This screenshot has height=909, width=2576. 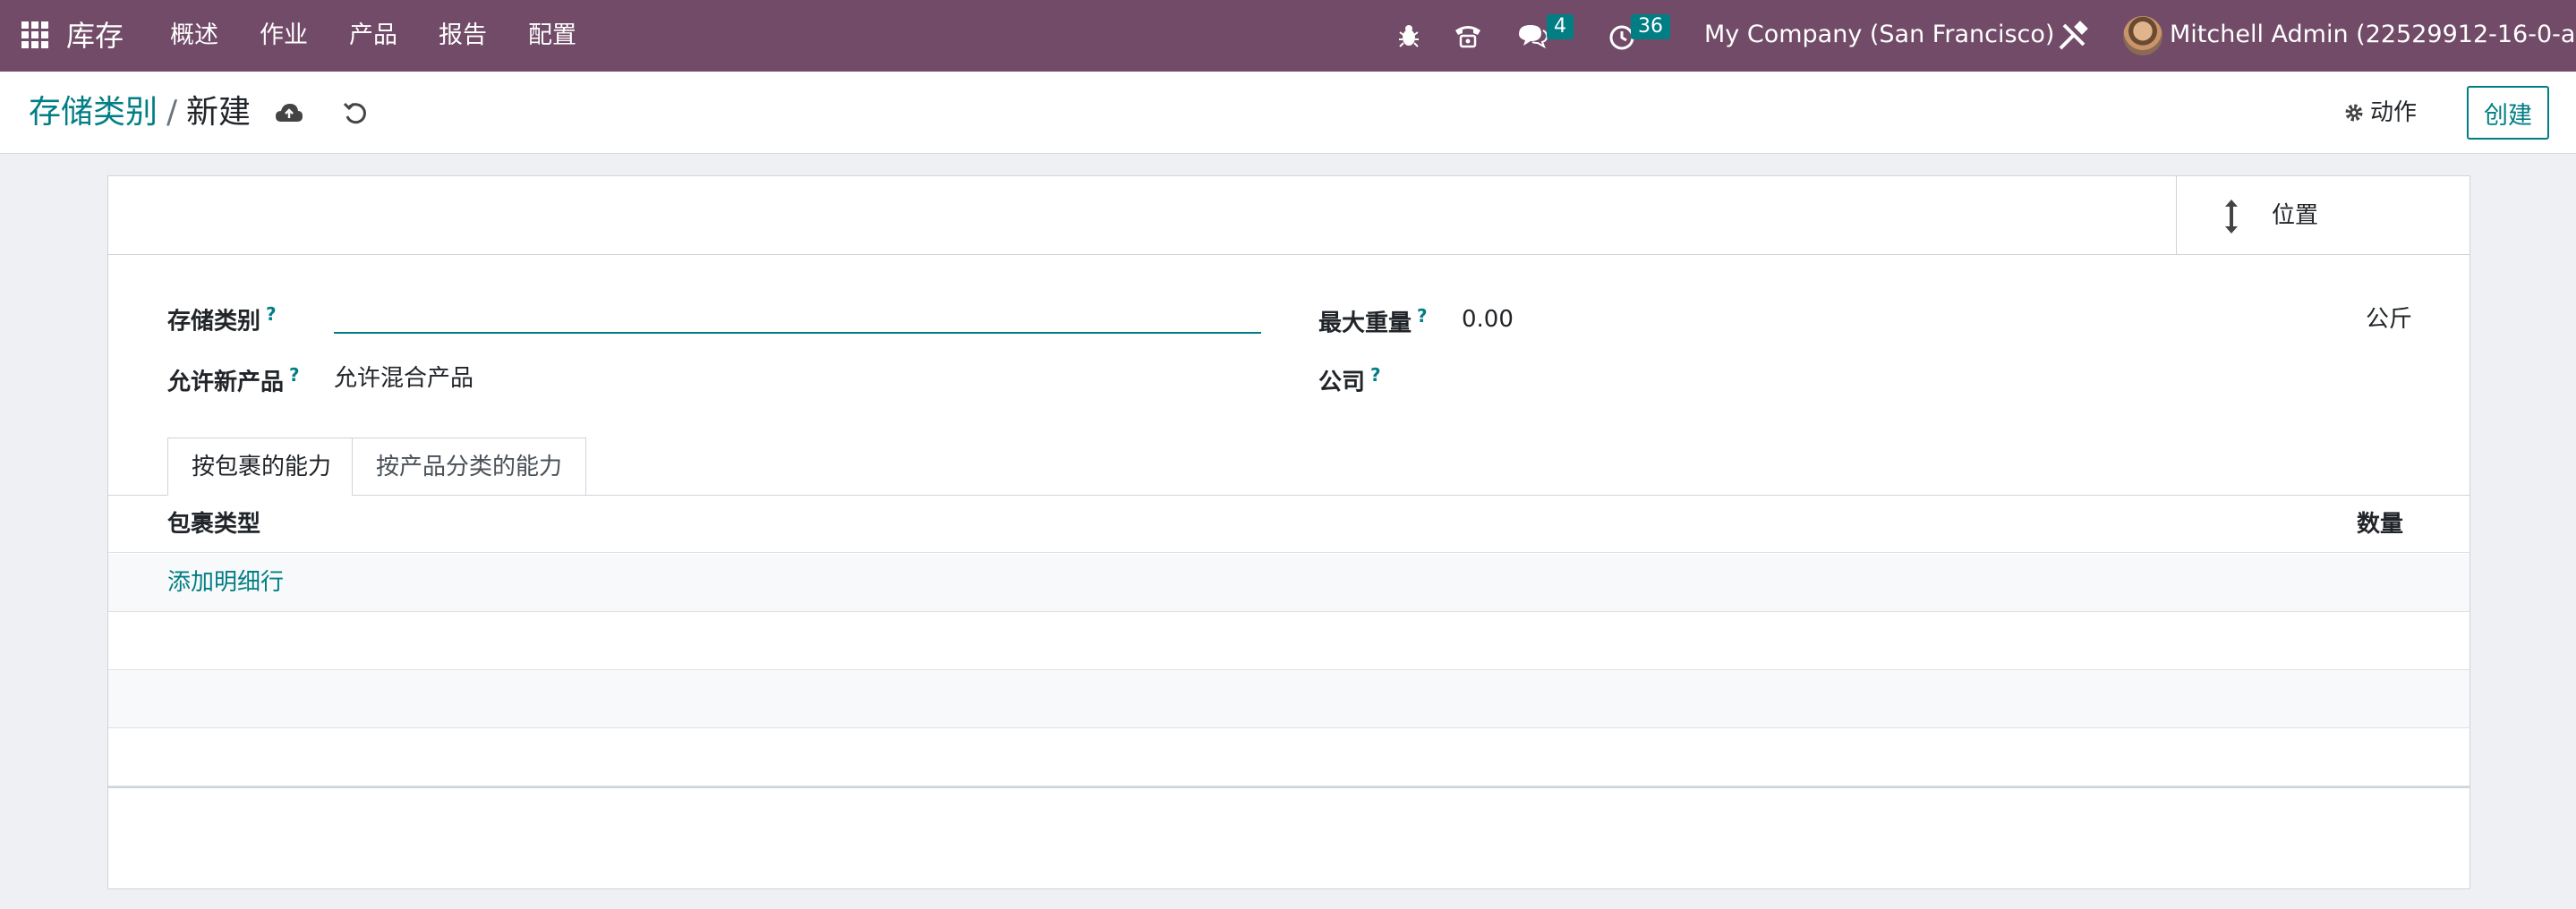 I want to click on menu-overview: 概述, so click(x=194, y=36).